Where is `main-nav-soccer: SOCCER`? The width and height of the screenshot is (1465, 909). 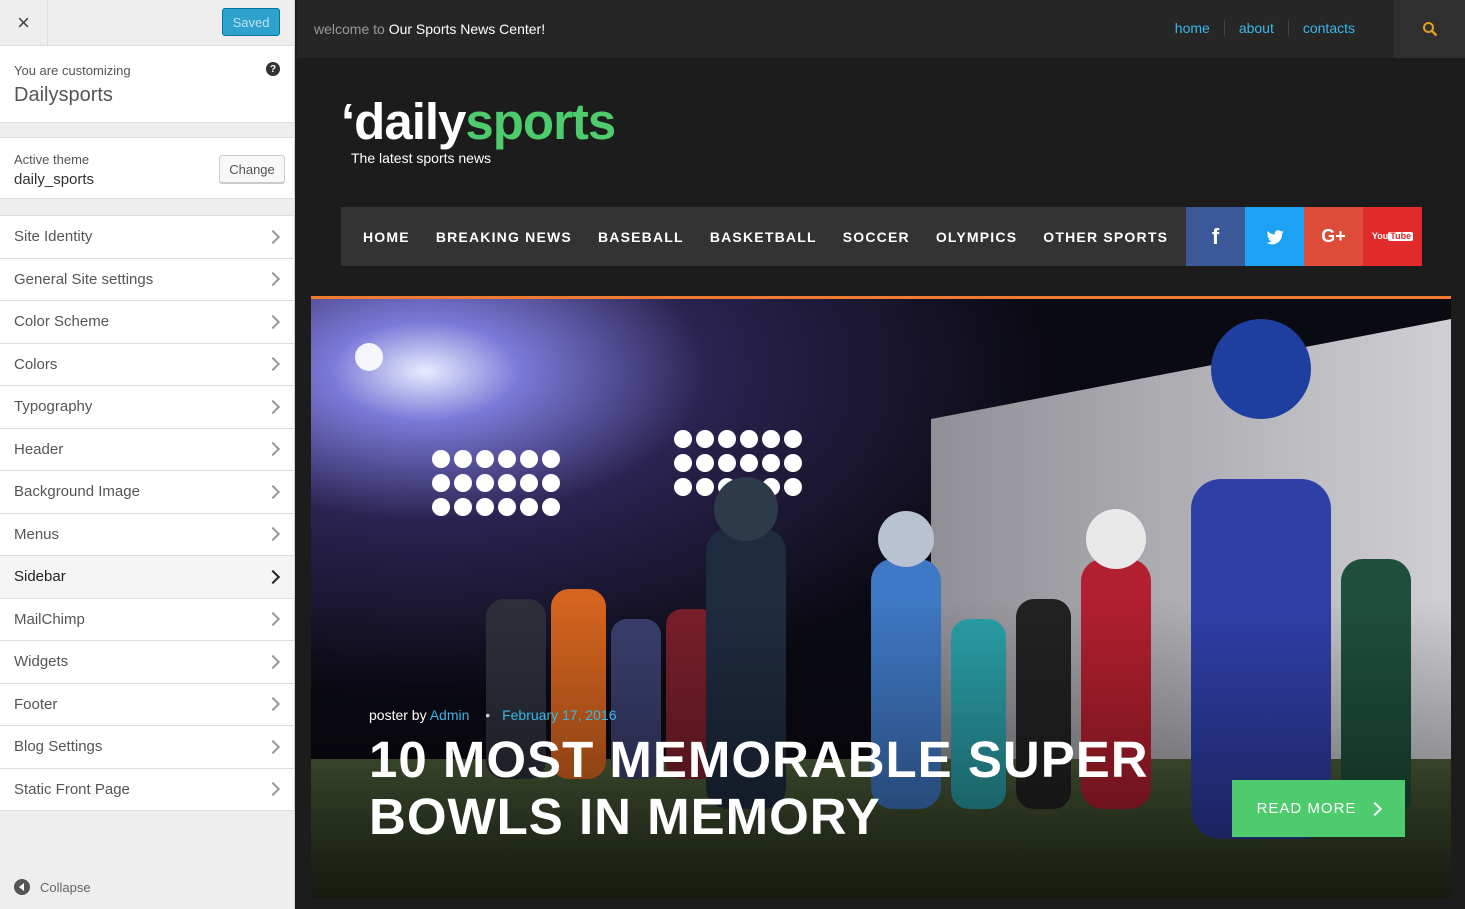
main-nav-soccer: SOCCER is located at coordinates (876, 237).